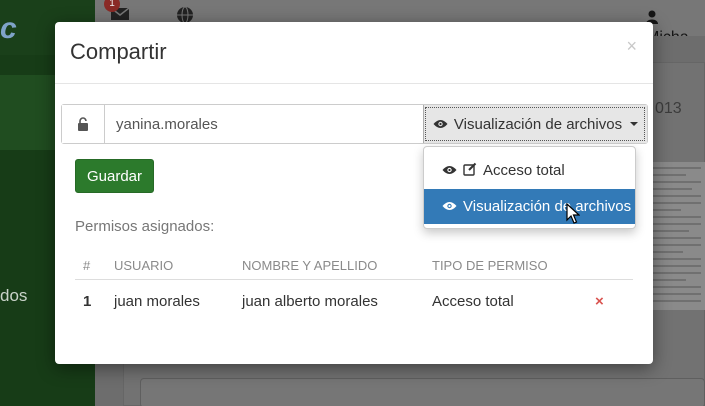 This screenshot has width=705, height=406. I want to click on modal-header: Compartir ×, so click(354, 53).